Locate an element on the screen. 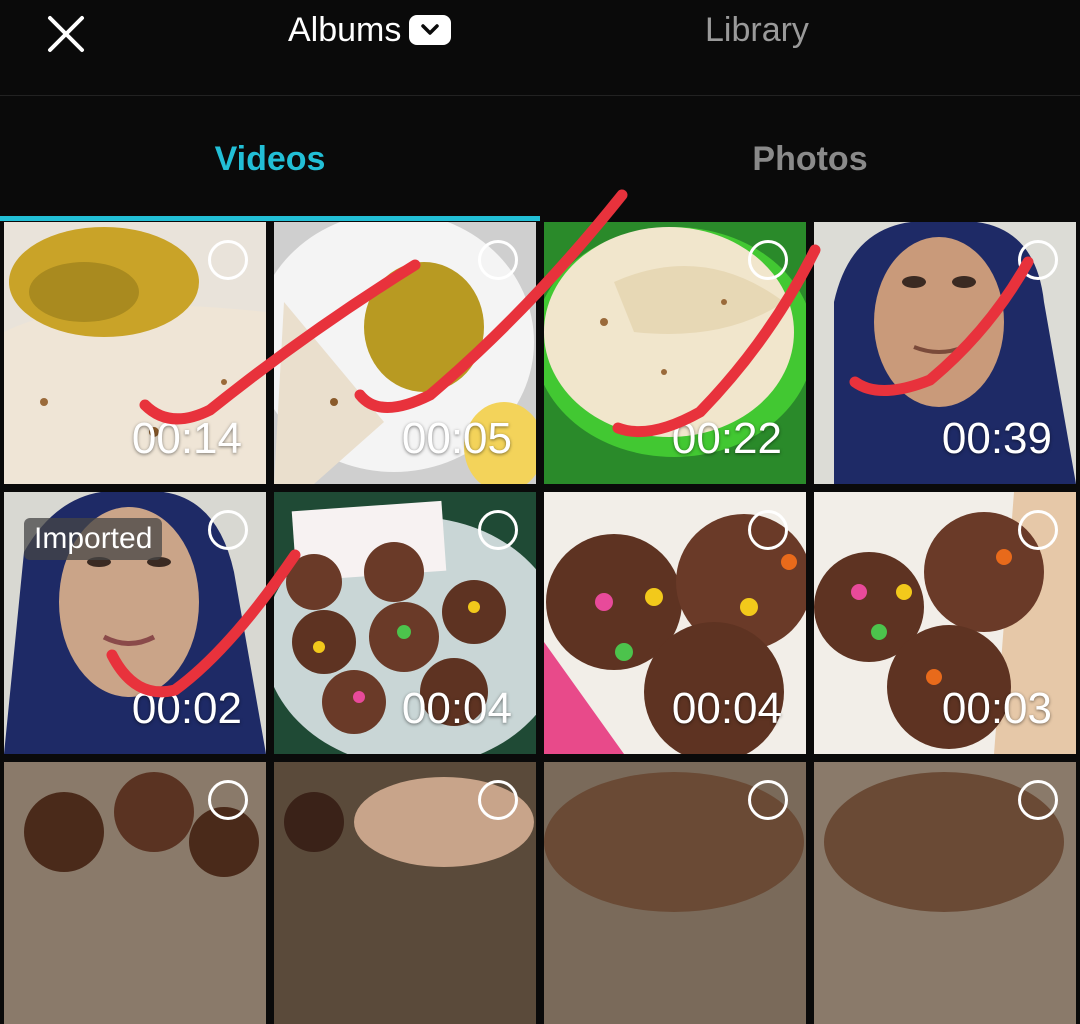 Image resolution: width=1080 pixels, height=1024 pixels. tab-photos: Photos is located at coordinates (810, 159).